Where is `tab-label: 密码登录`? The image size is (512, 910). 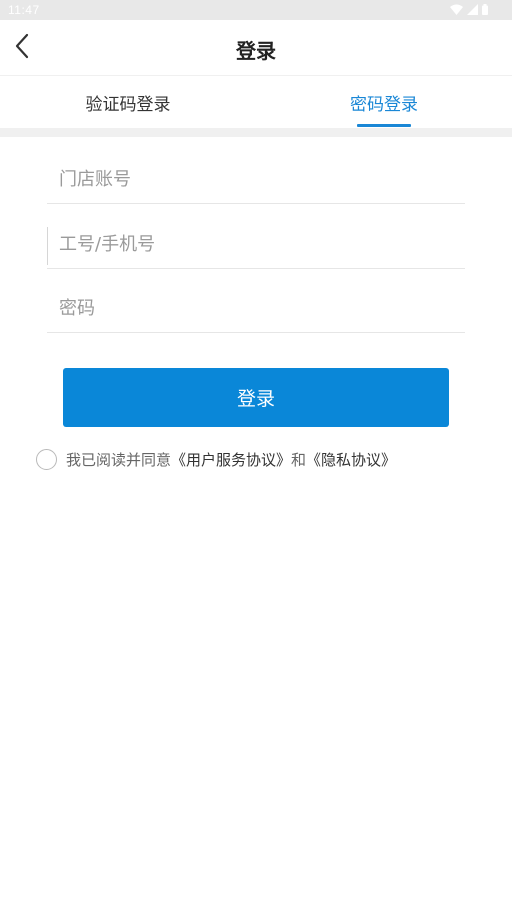
tab-label: 密码登录 is located at coordinates (384, 104).